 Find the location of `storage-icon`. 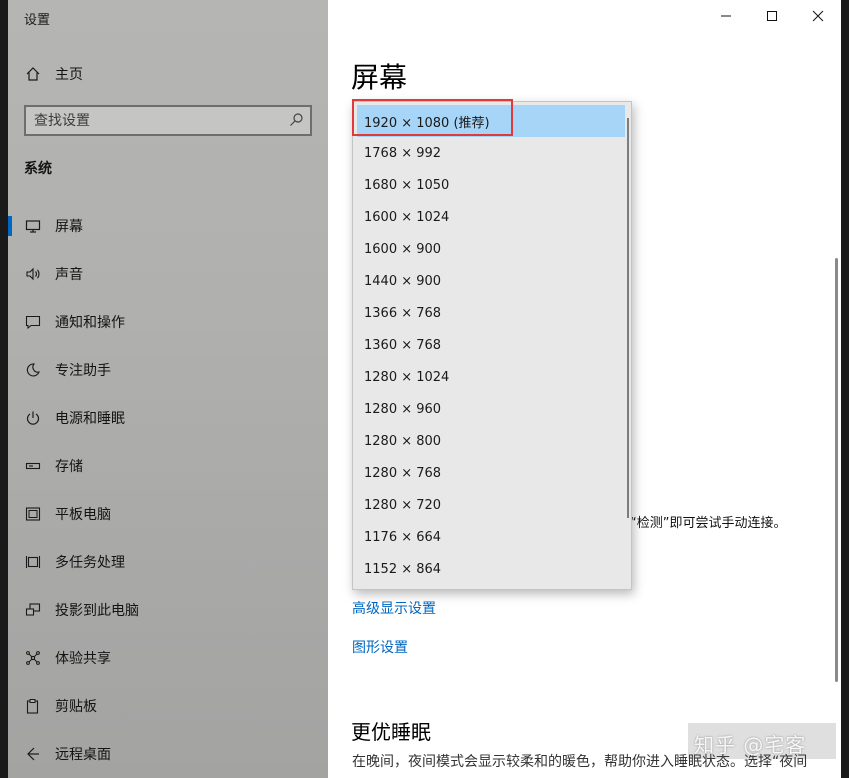

storage-icon is located at coordinates (33, 466).